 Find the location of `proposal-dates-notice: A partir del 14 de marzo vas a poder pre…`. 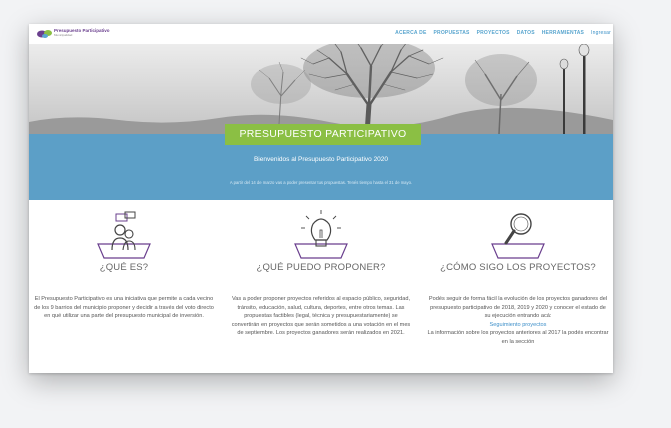

proposal-dates-notice: A partir del 14 de marzo vas a poder pre… is located at coordinates (321, 182).